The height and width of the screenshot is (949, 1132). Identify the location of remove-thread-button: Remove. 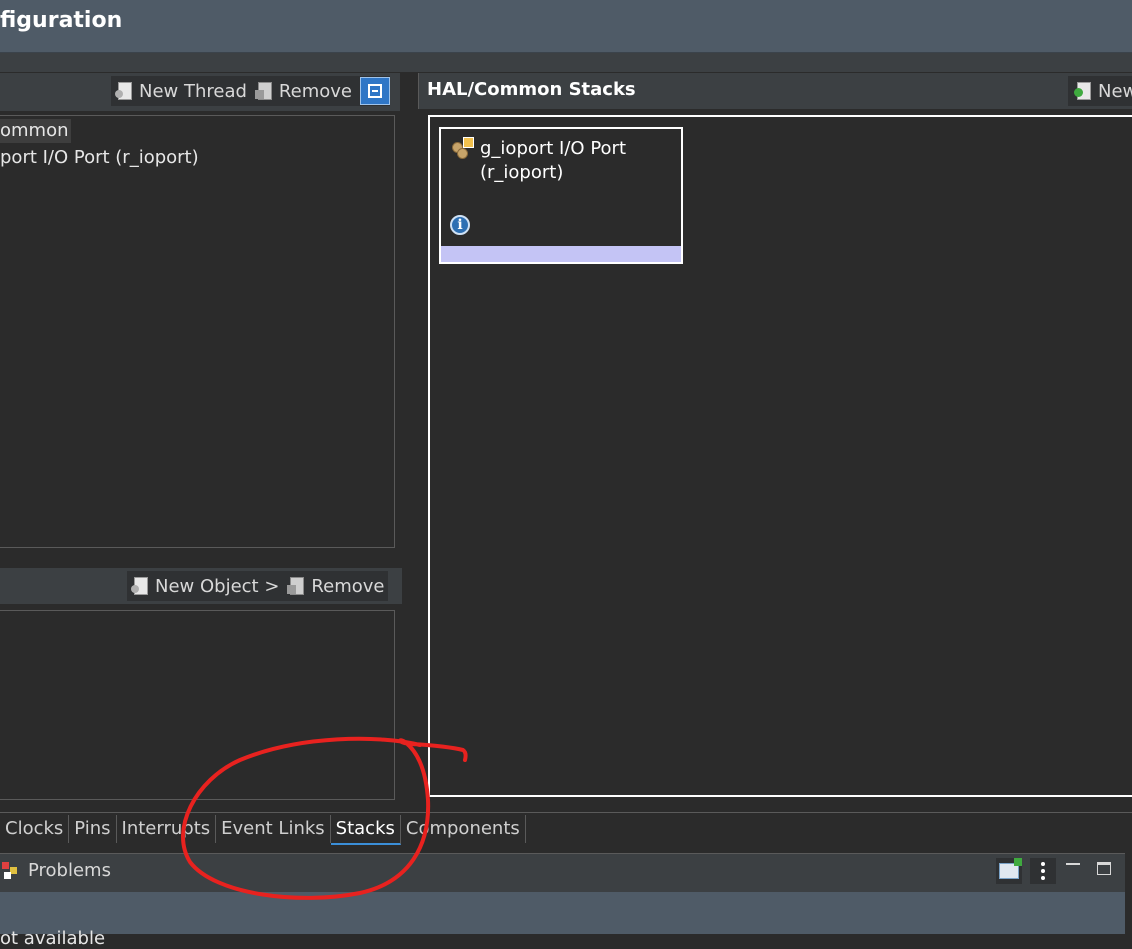
(303, 91).